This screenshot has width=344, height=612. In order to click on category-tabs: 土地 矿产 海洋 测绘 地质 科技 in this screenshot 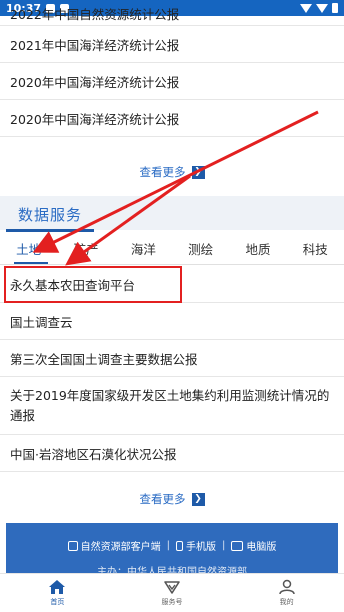, I will do `click(172, 251)`.